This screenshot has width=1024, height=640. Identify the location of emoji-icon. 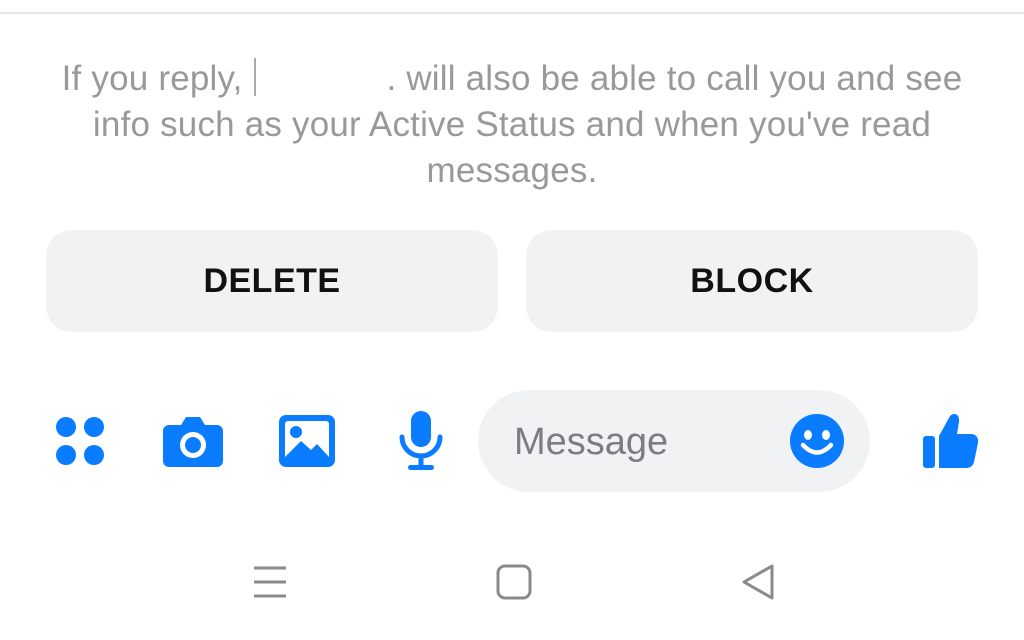
(817, 441).